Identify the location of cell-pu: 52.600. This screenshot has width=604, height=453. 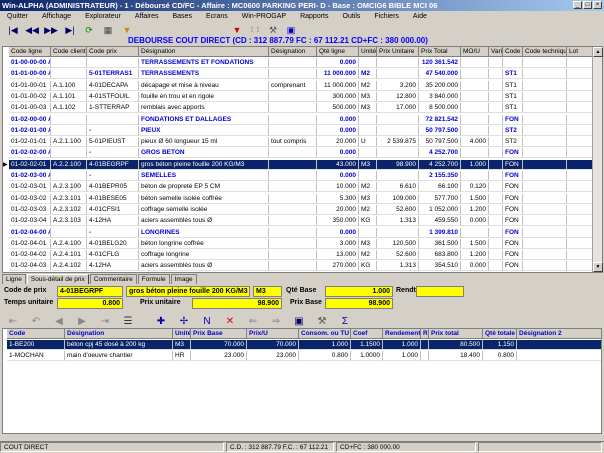
(398, 255).